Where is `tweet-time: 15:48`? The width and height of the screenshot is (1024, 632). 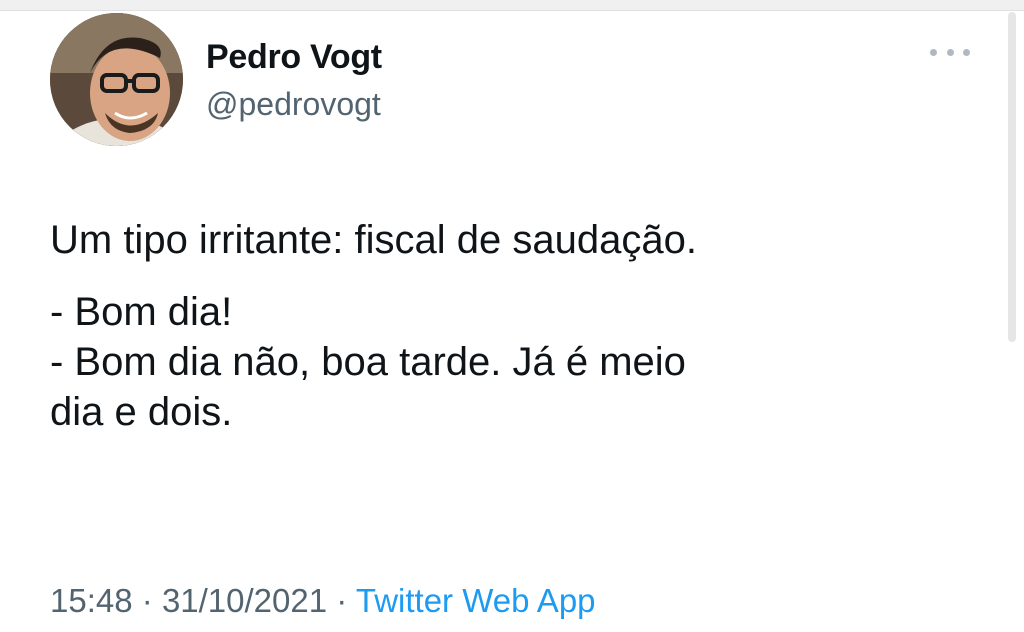 tweet-time: 15:48 is located at coordinates (91, 600).